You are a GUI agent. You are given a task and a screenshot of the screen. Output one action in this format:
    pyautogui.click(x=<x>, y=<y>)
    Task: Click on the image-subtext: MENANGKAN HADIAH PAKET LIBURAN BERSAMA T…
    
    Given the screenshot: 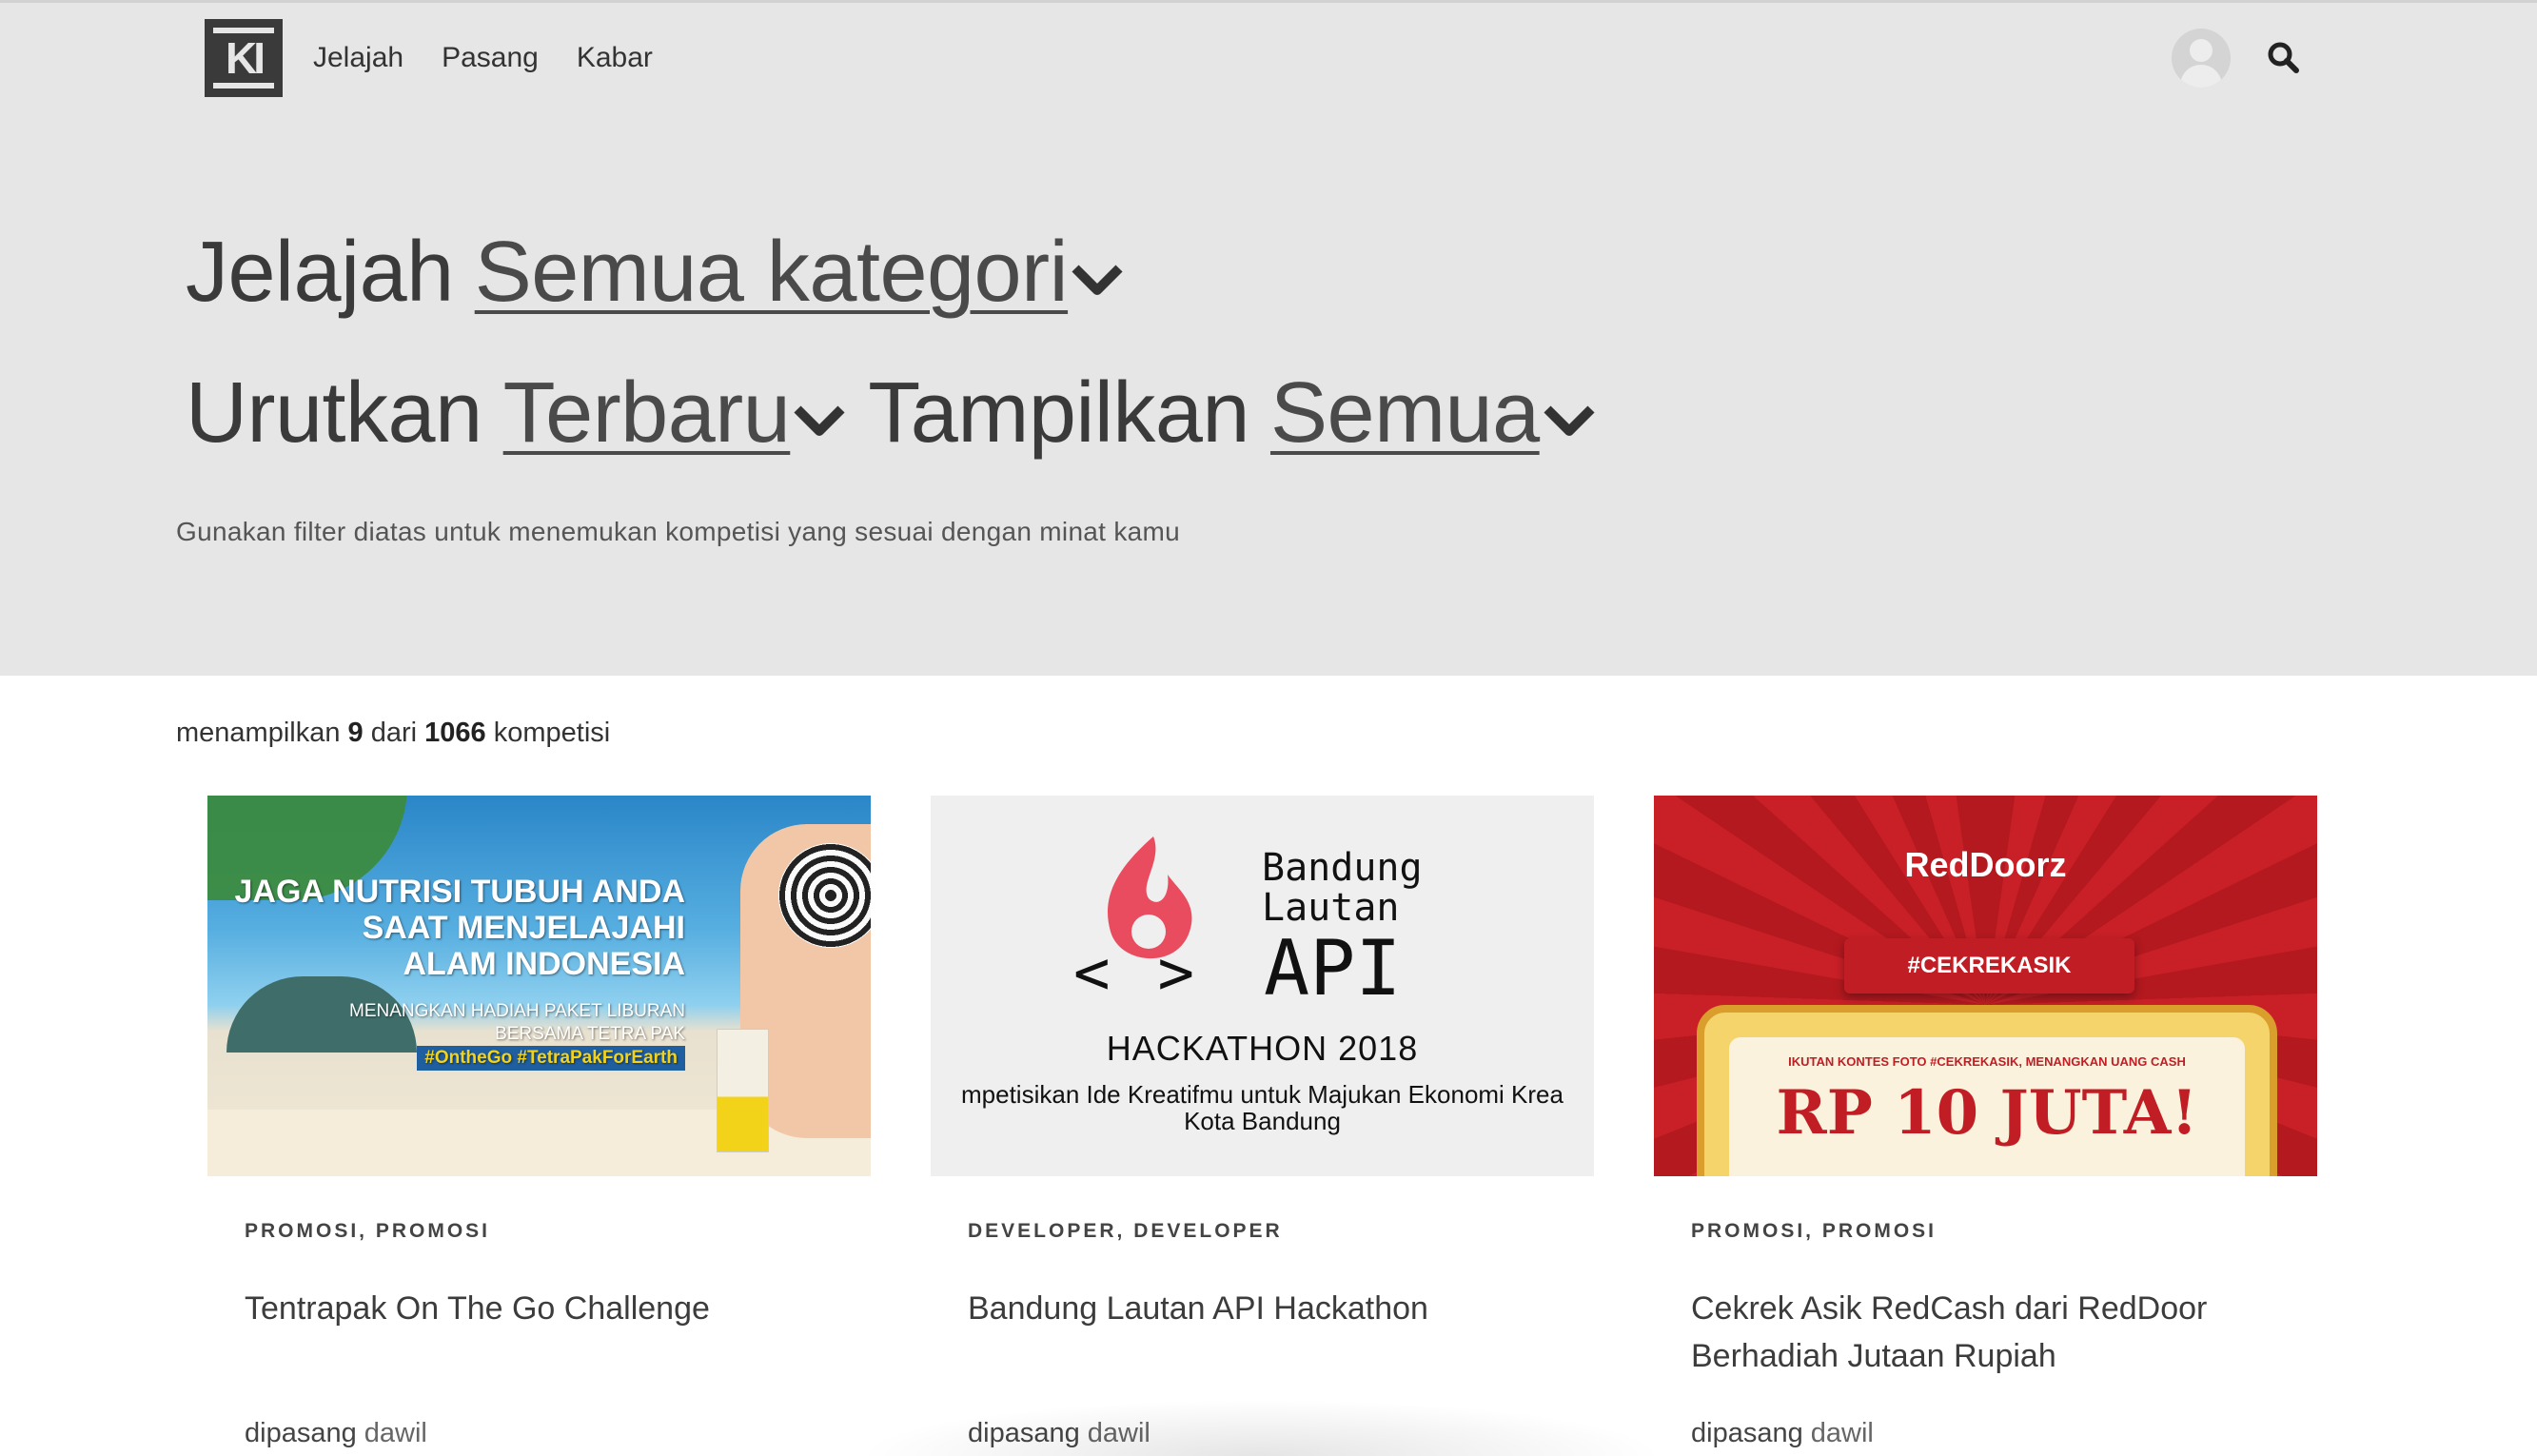 What is the action you would take?
    pyautogui.click(x=517, y=1022)
    